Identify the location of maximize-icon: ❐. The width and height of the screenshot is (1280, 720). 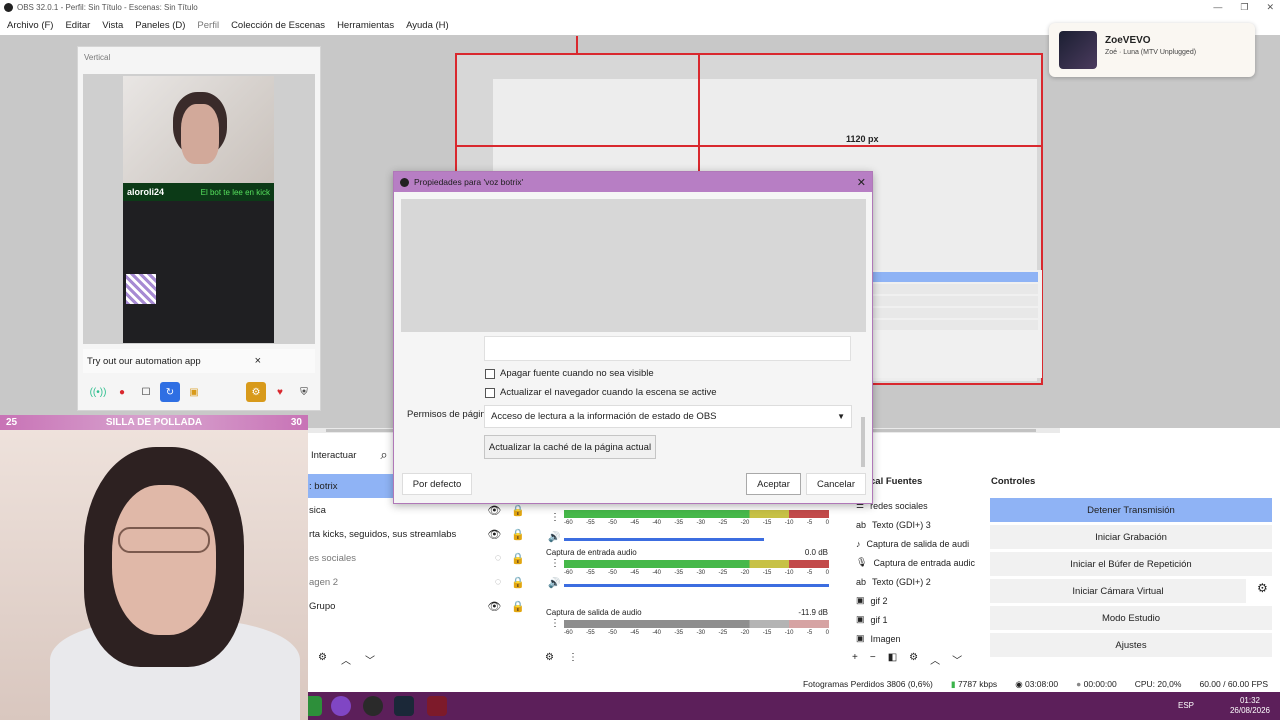
(1244, 7).